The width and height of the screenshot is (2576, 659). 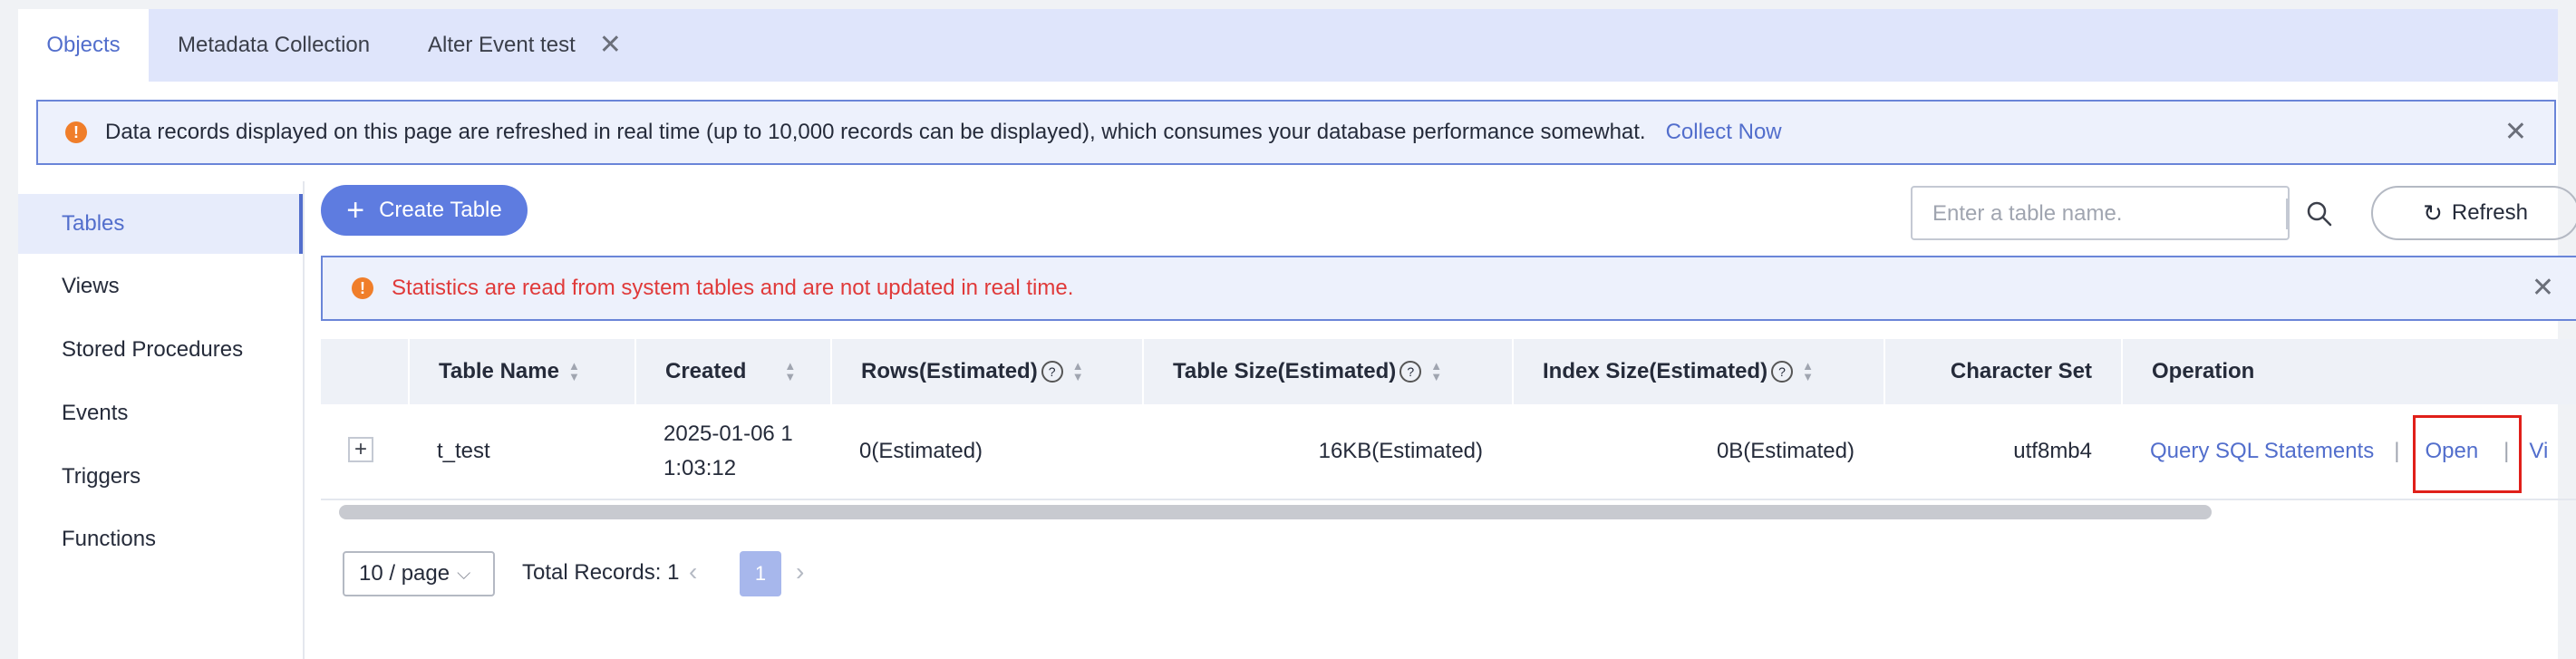 What do you see at coordinates (2489, 212) in the screenshot?
I see `refresh-label: Refresh` at bounding box center [2489, 212].